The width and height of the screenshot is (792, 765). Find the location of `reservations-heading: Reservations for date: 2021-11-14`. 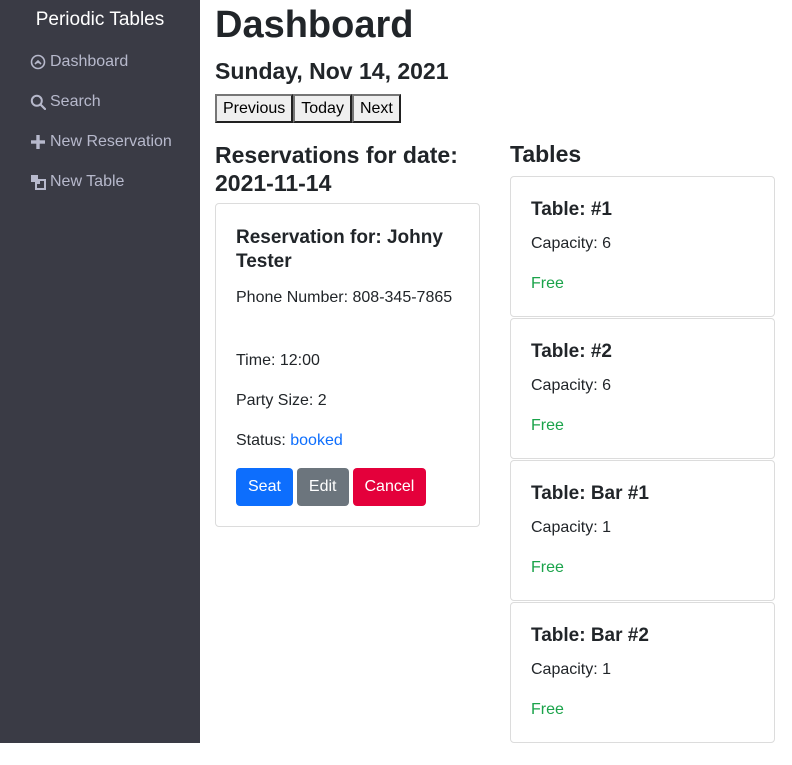

reservations-heading: Reservations for date: 2021-11-14 is located at coordinates (336, 169).